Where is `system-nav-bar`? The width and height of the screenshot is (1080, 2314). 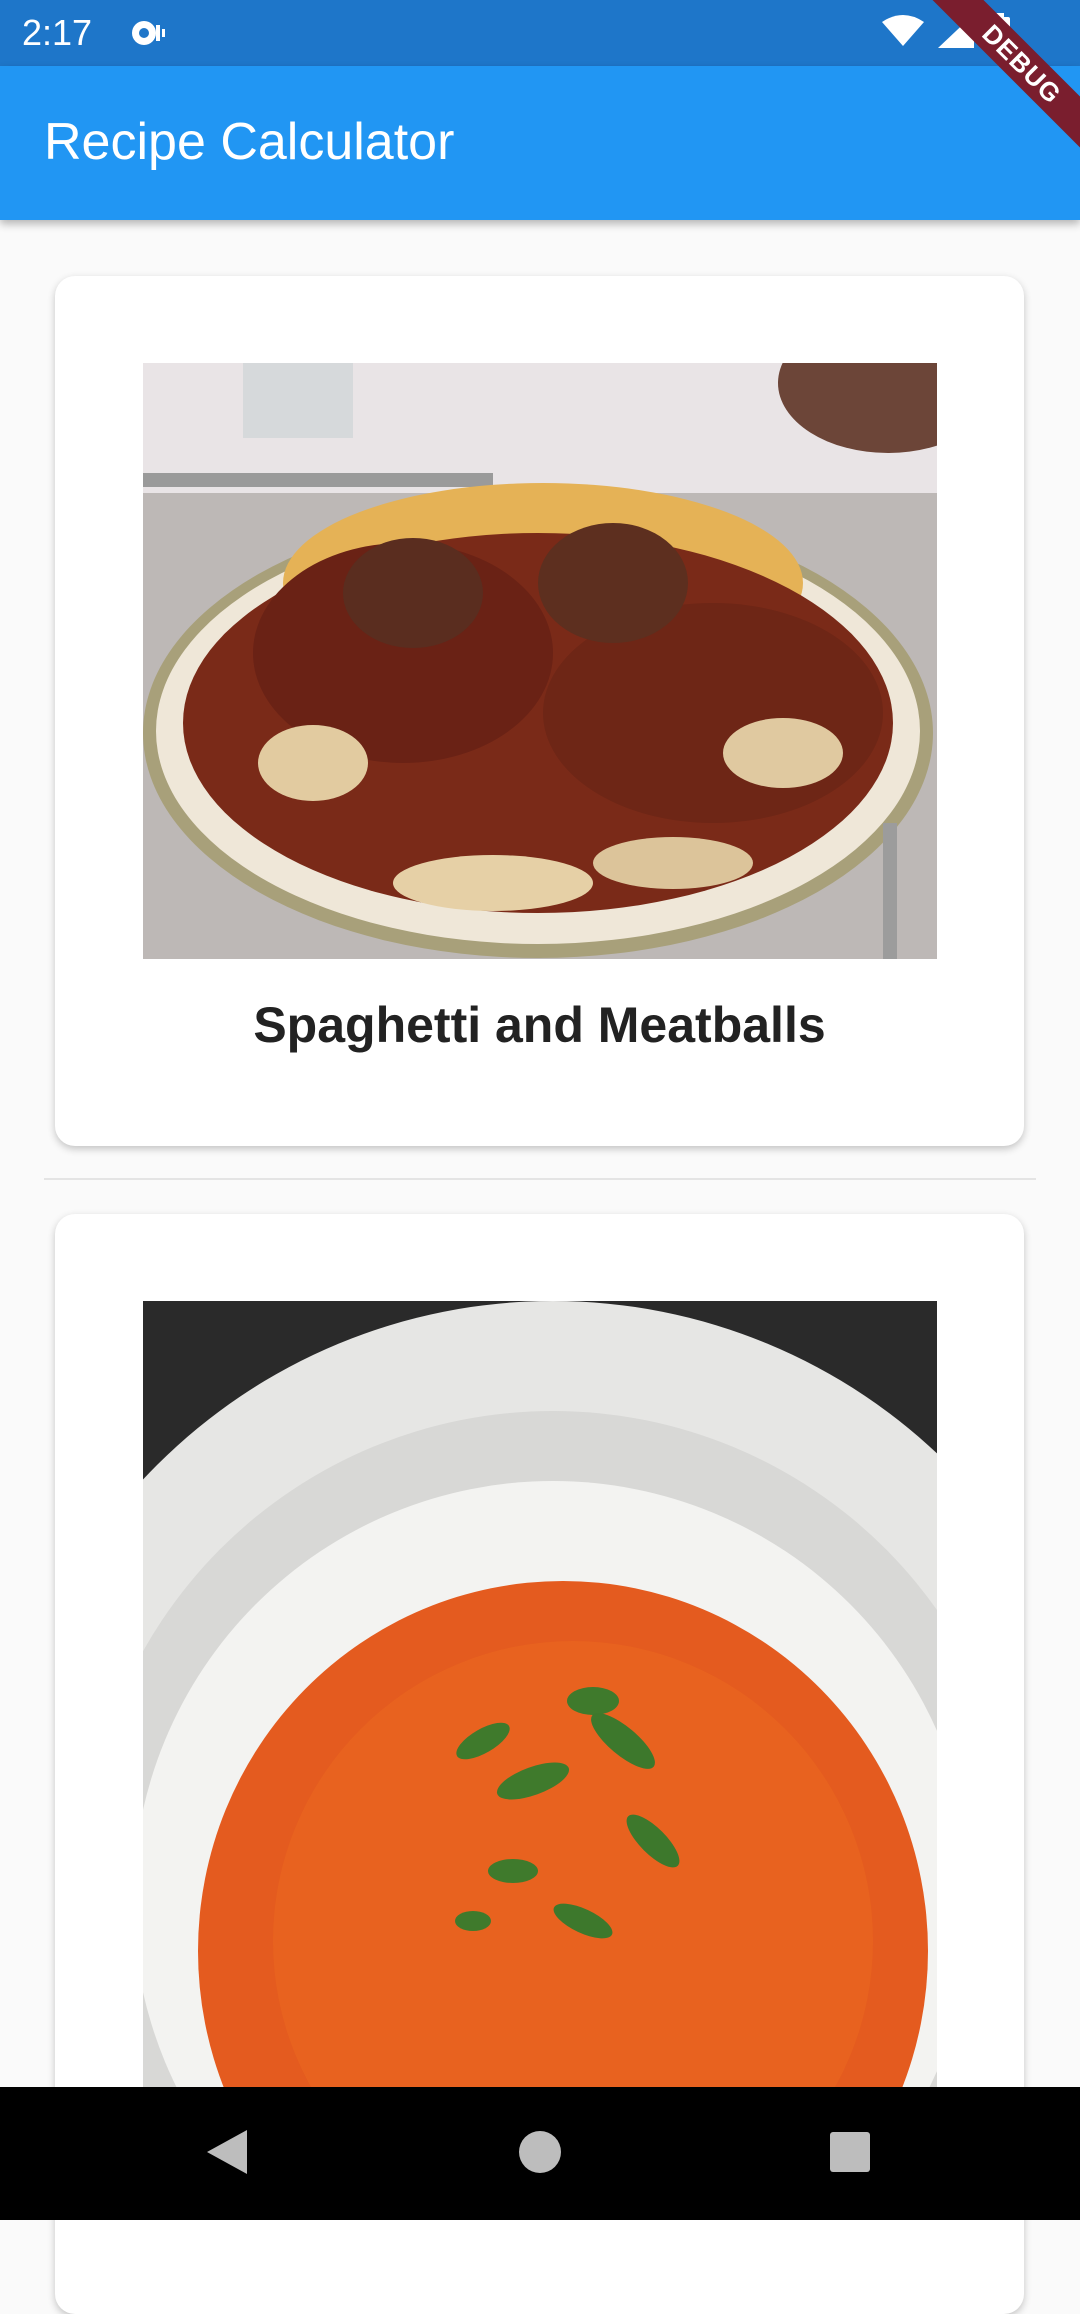
system-nav-bar is located at coordinates (540, 2153).